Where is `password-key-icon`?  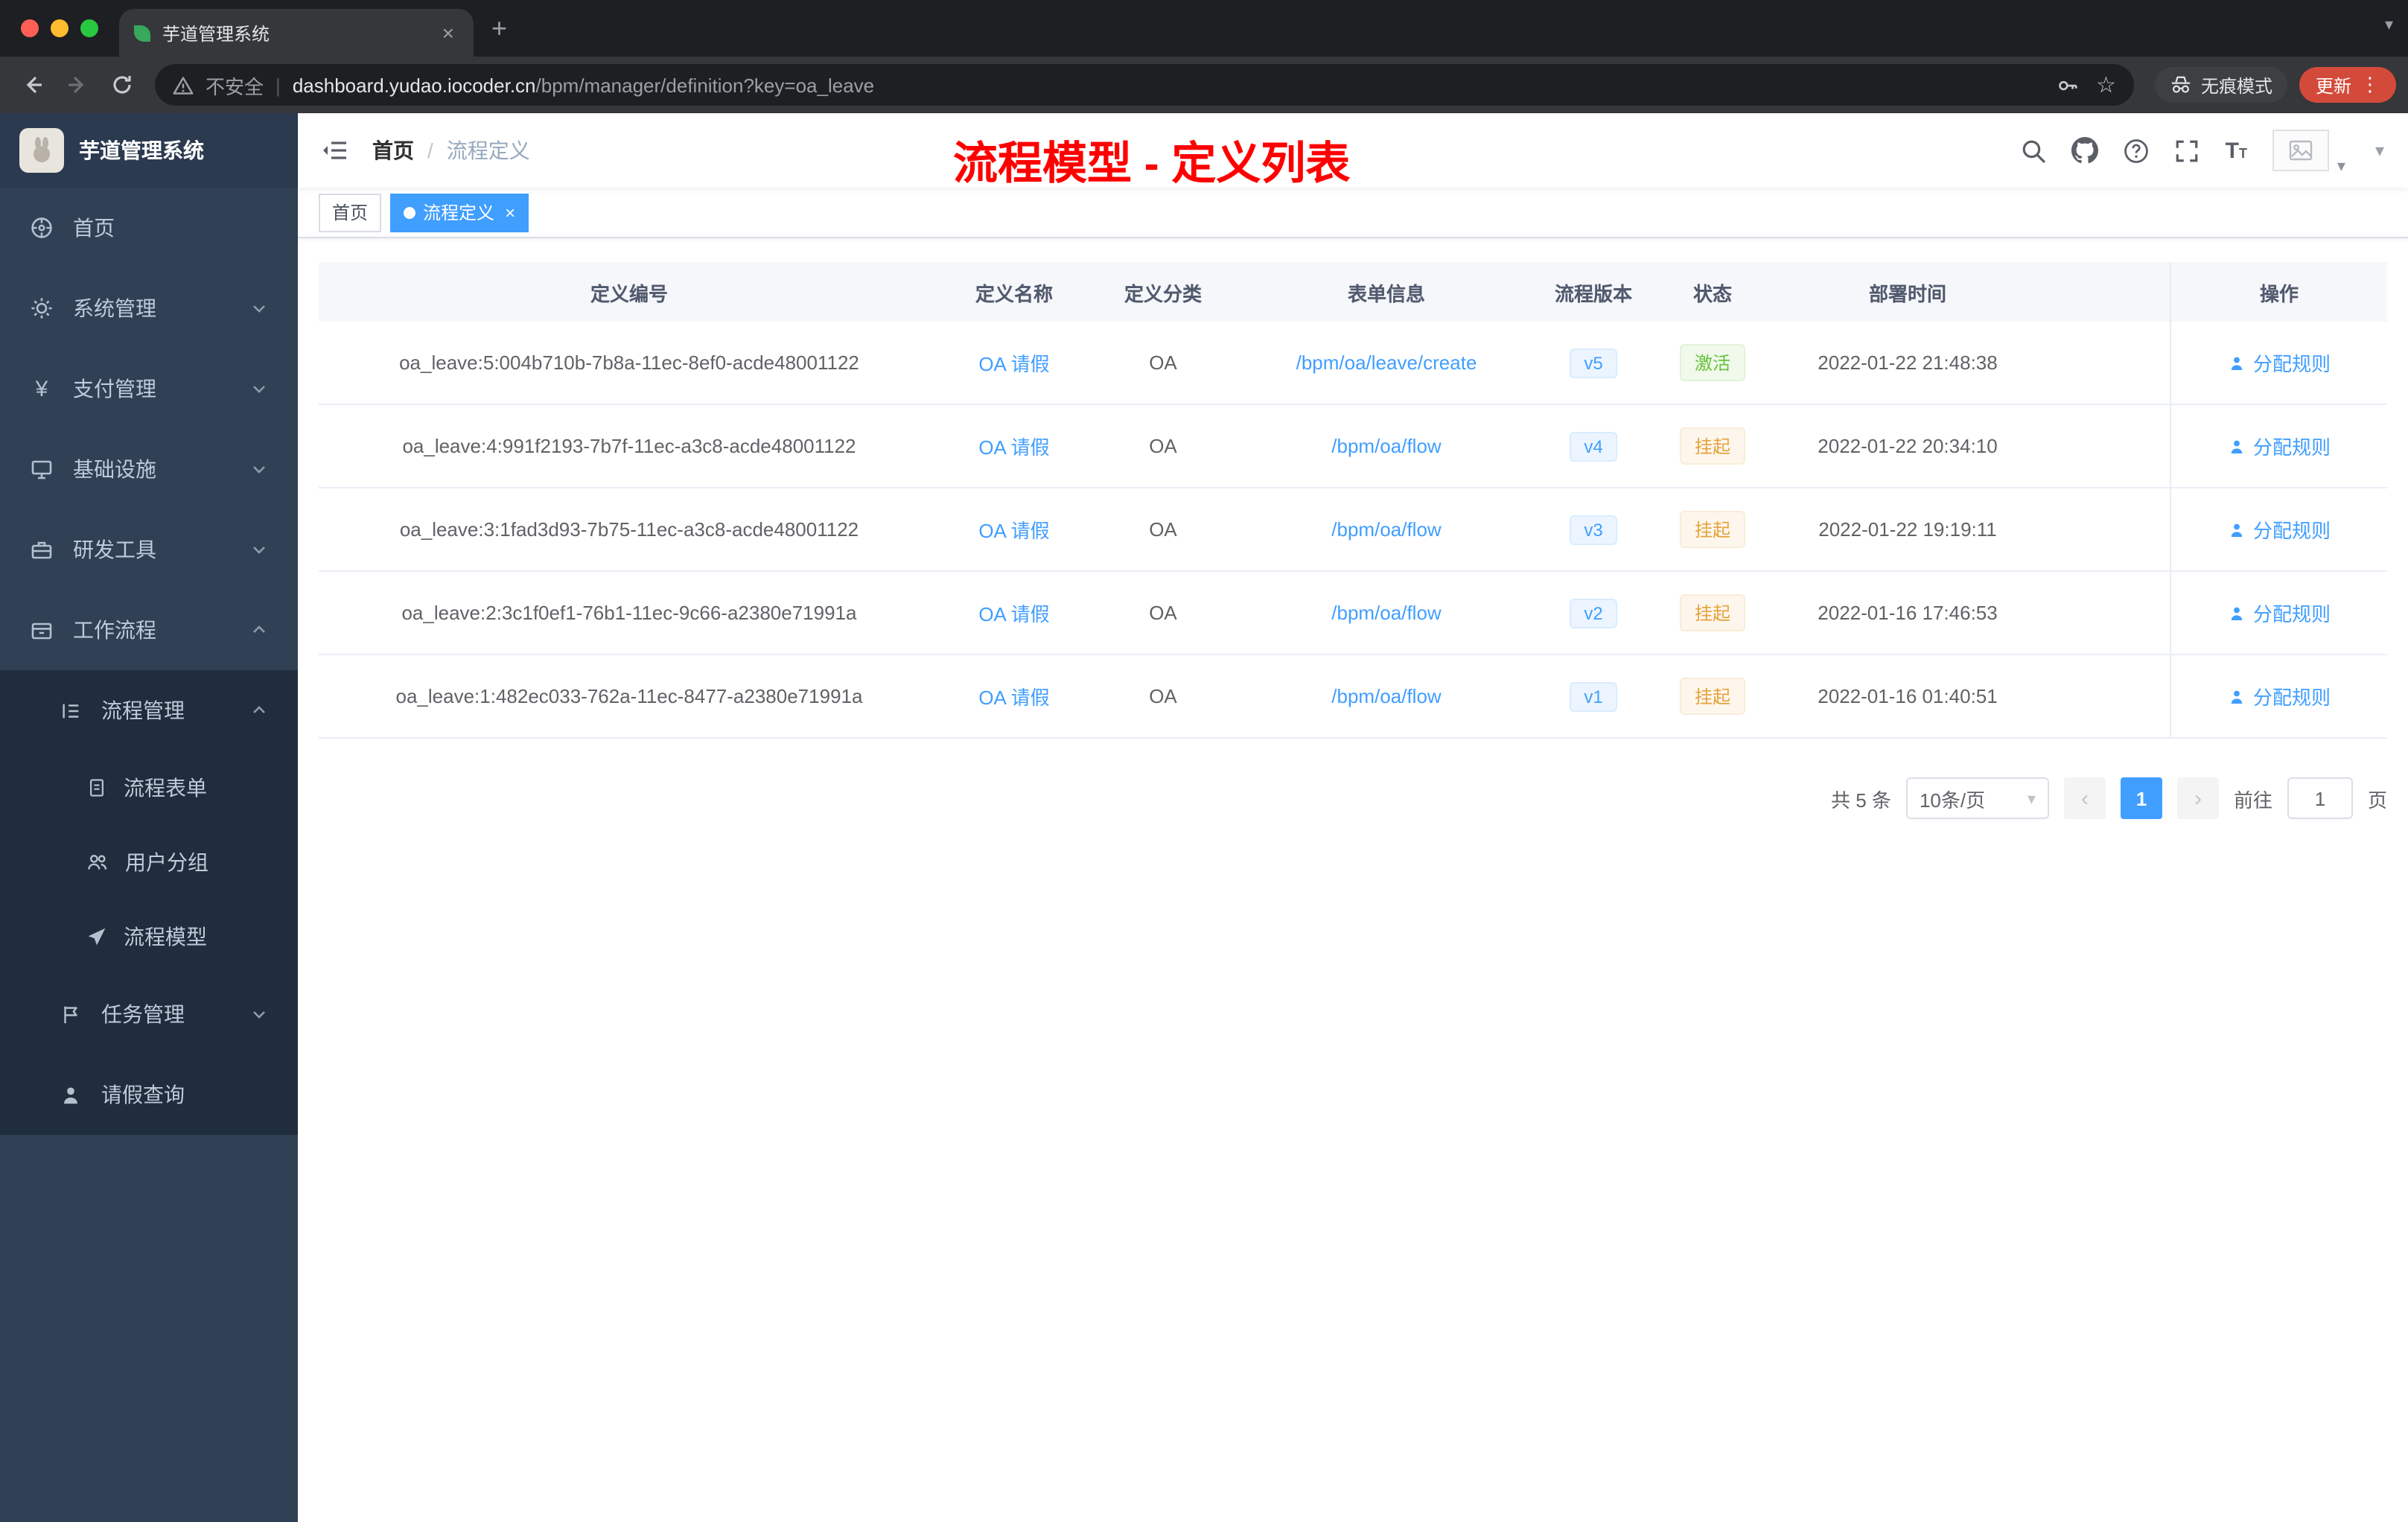
password-key-icon is located at coordinates (2067, 85).